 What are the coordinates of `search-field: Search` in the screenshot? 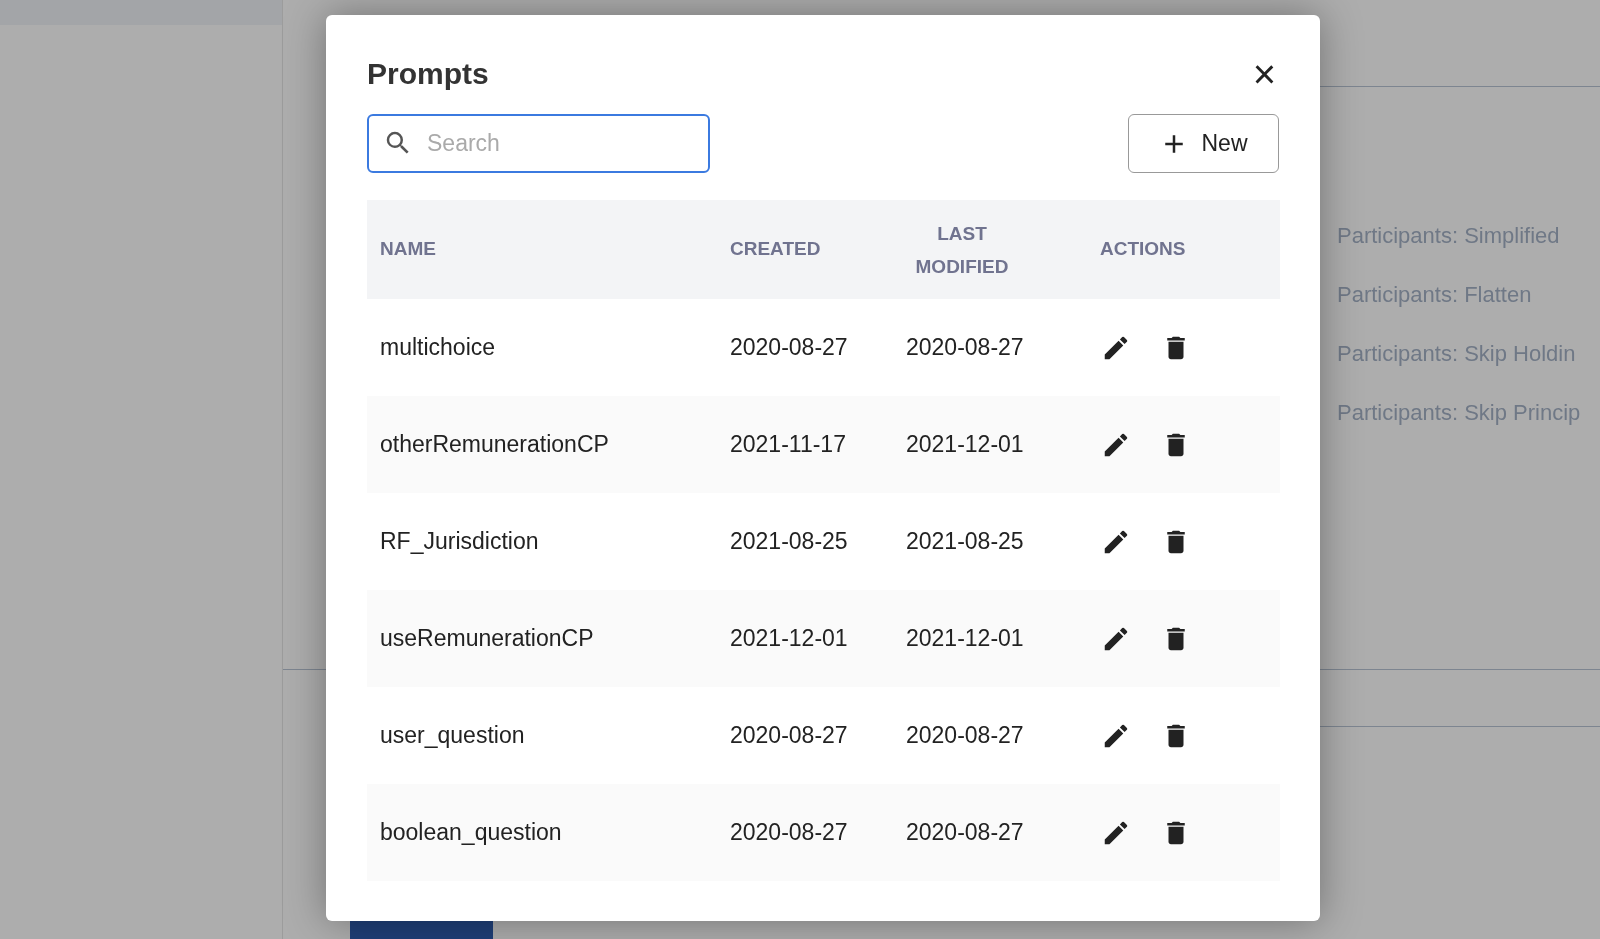 It's located at (538, 143).